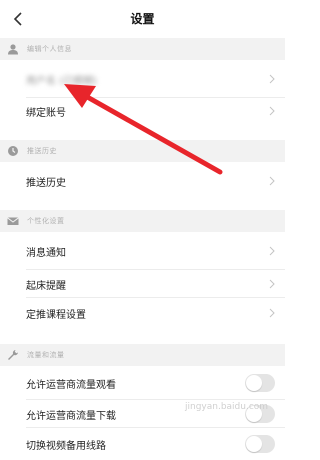 Image resolution: width=320 pixels, height=460 pixels. Describe the element at coordinates (142, 49) in the screenshot. I see `section-header-profile: 编辑个人信息` at that location.